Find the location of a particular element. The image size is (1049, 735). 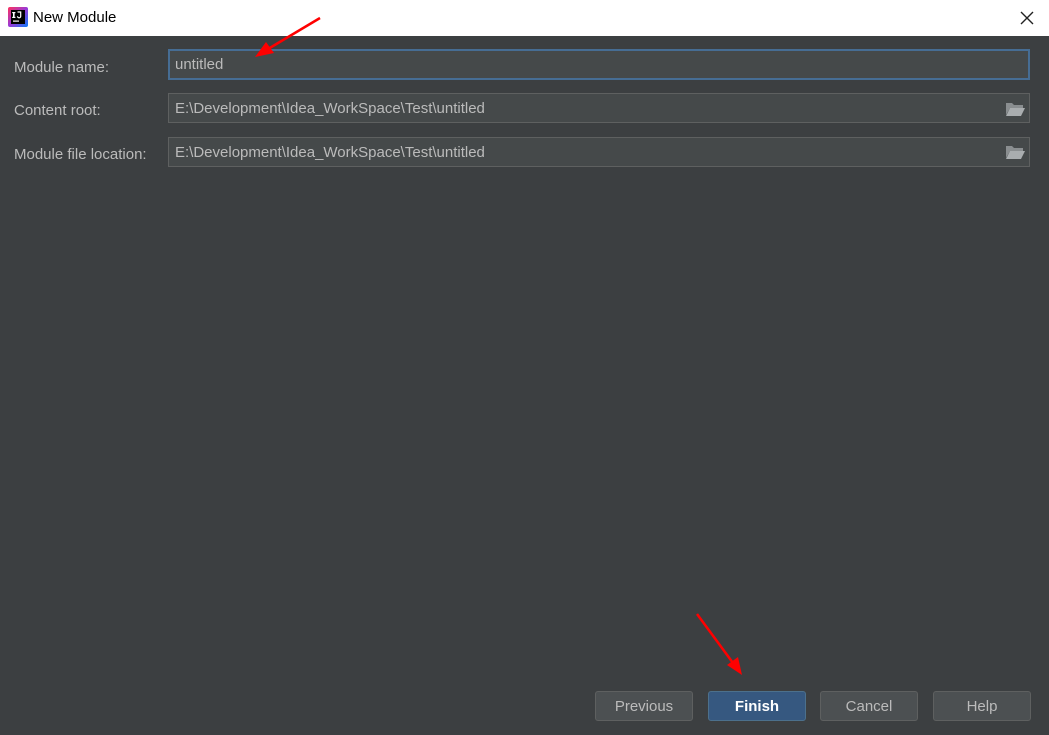

window-title: New Module is located at coordinates (75, 17).